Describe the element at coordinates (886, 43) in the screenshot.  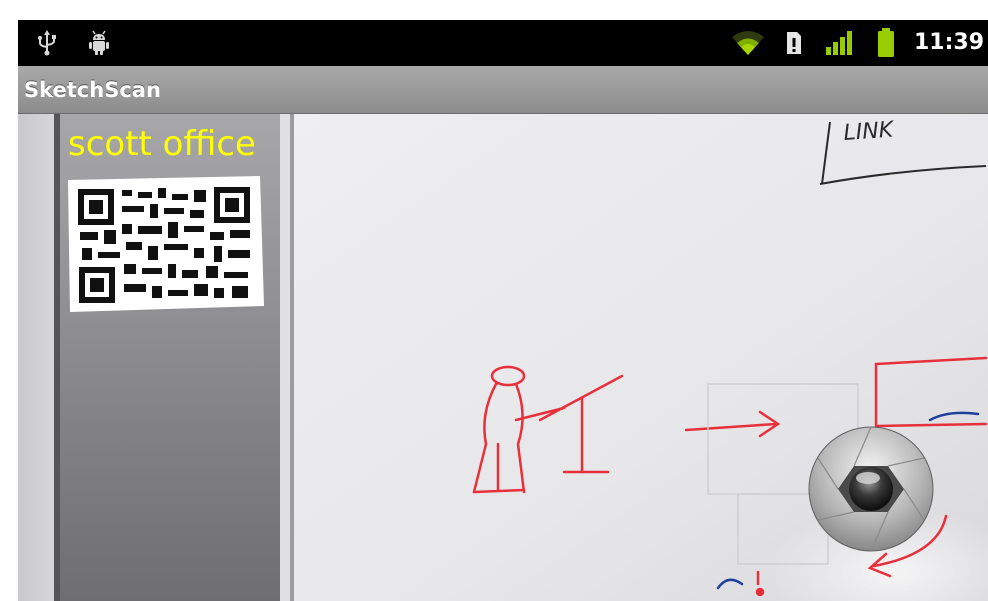
I see `battery-icon` at that location.